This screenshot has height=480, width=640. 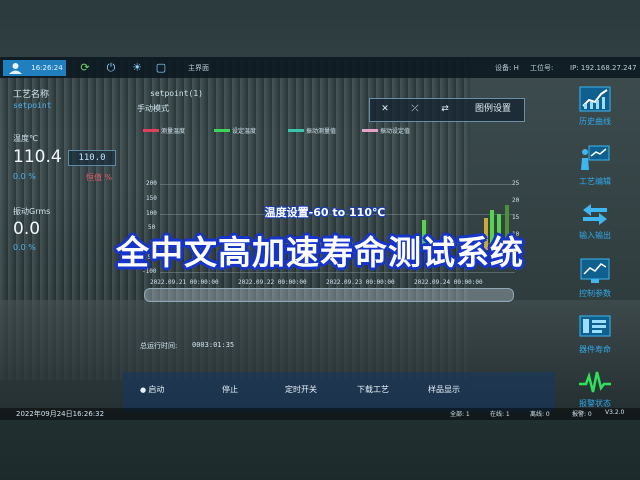 I want to click on sidebar-item-alarm: 报警状态, so click(x=595, y=389).